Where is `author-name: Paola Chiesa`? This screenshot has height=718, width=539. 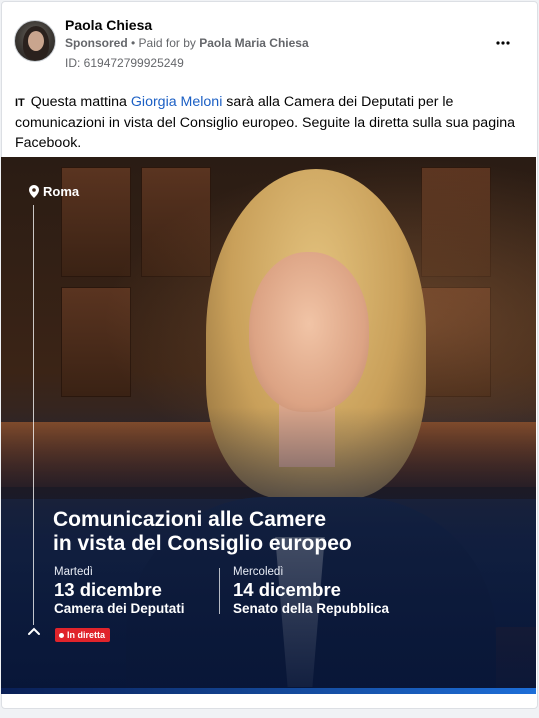 author-name: Paola Chiesa is located at coordinates (108, 25).